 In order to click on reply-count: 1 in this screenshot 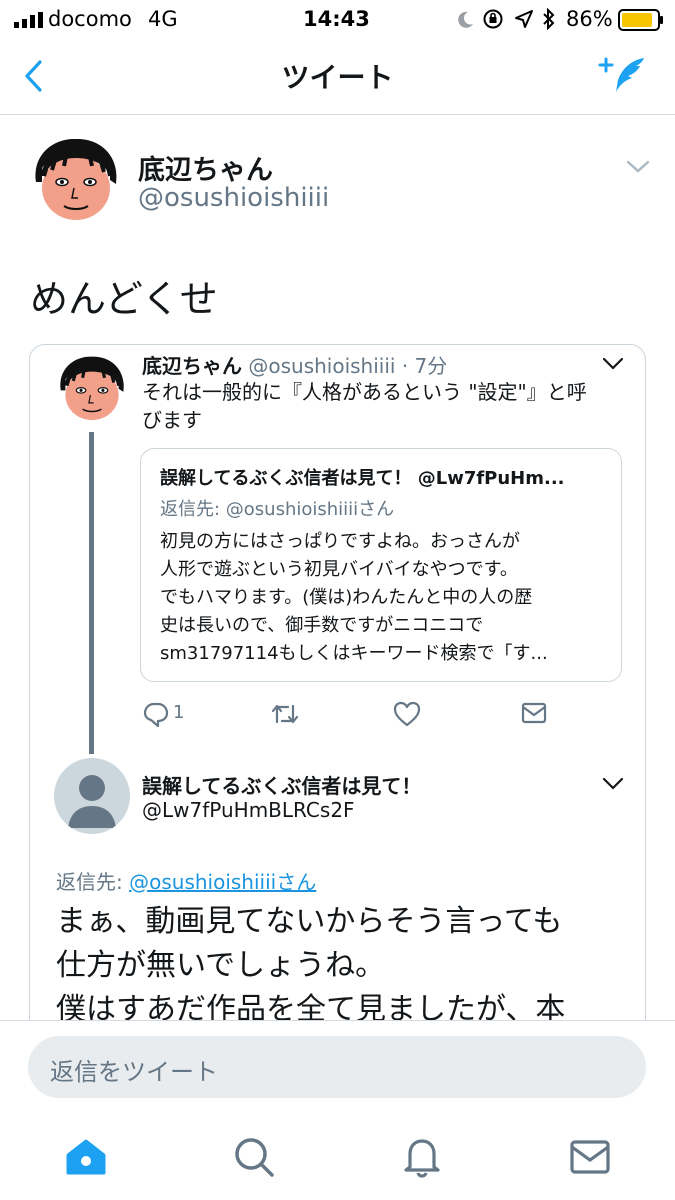, I will do `click(179, 712)`.